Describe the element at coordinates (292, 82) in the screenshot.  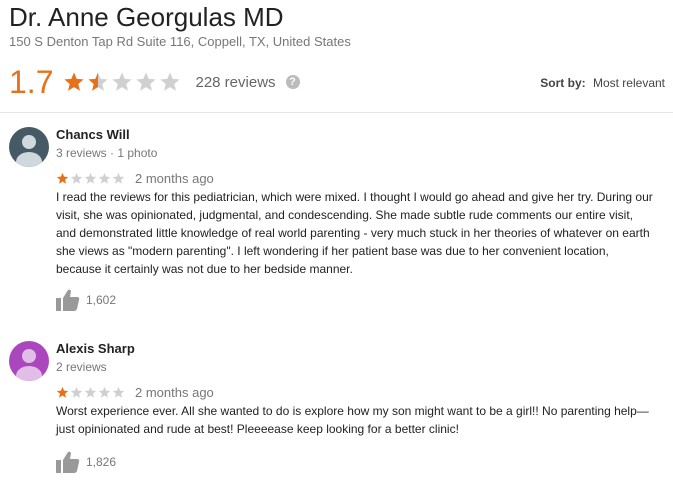
I see `help-icon: ?` at that location.